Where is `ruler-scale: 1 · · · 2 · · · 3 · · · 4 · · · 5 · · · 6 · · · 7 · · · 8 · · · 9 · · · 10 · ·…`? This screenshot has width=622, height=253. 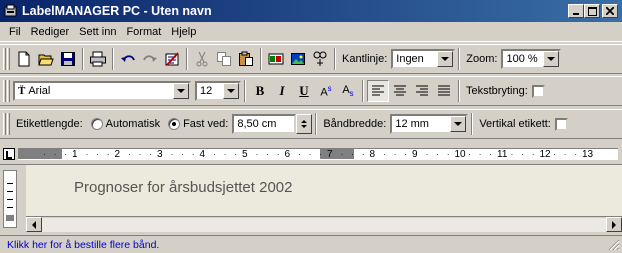
ruler-scale: 1 · · · 2 · · · 3 · · · 4 · · · 5 · · · 6 · · · 7 · · · 8 · · · 9 · · · 10 · ·… is located at coordinates (318, 154).